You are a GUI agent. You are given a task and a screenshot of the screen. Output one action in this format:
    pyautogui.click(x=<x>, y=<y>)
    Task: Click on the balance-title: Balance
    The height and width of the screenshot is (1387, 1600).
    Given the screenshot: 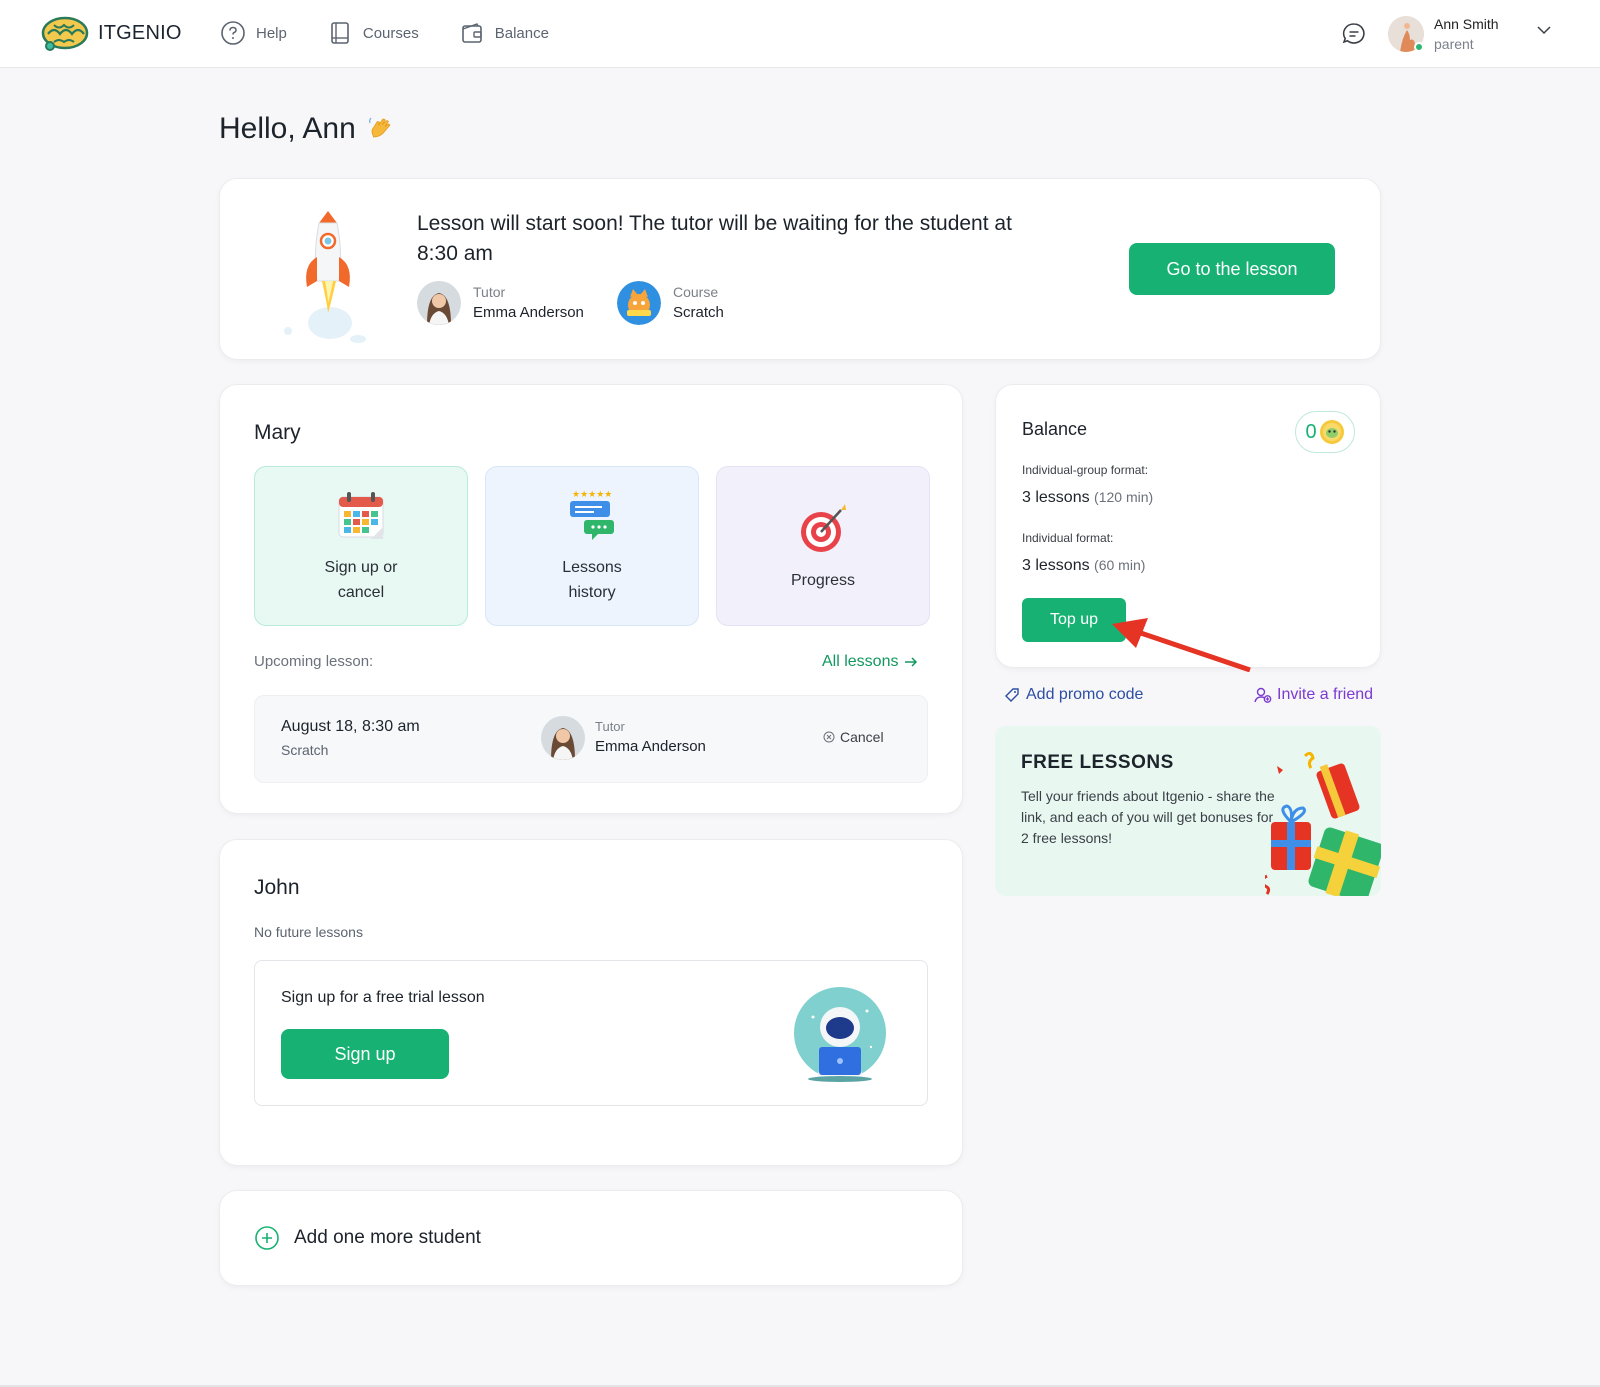 What is the action you would take?
    pyautogui.click(x=1055, y=429)
    